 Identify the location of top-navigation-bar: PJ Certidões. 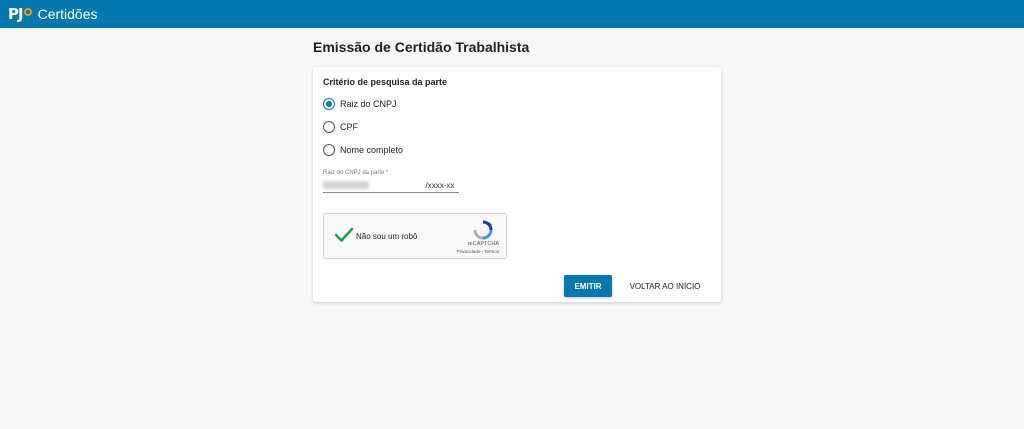
(512, 14).